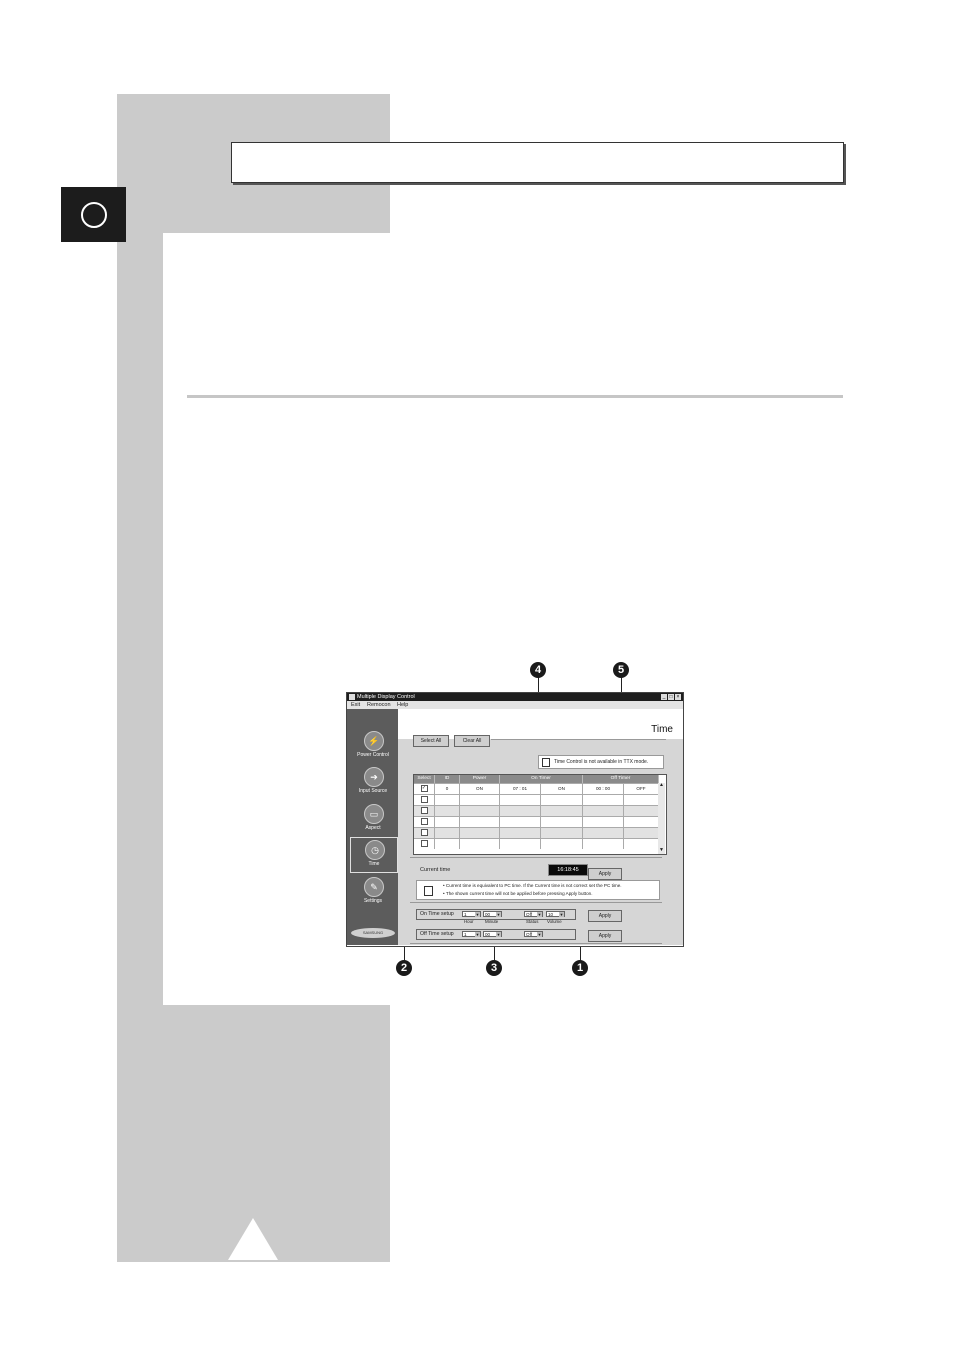 The height and width of the screenshot is (1350, 954). What do you see at coordinates (494, 968) in the screenshot?
I see `callout-3: 3` at bounding box center [494, 968].